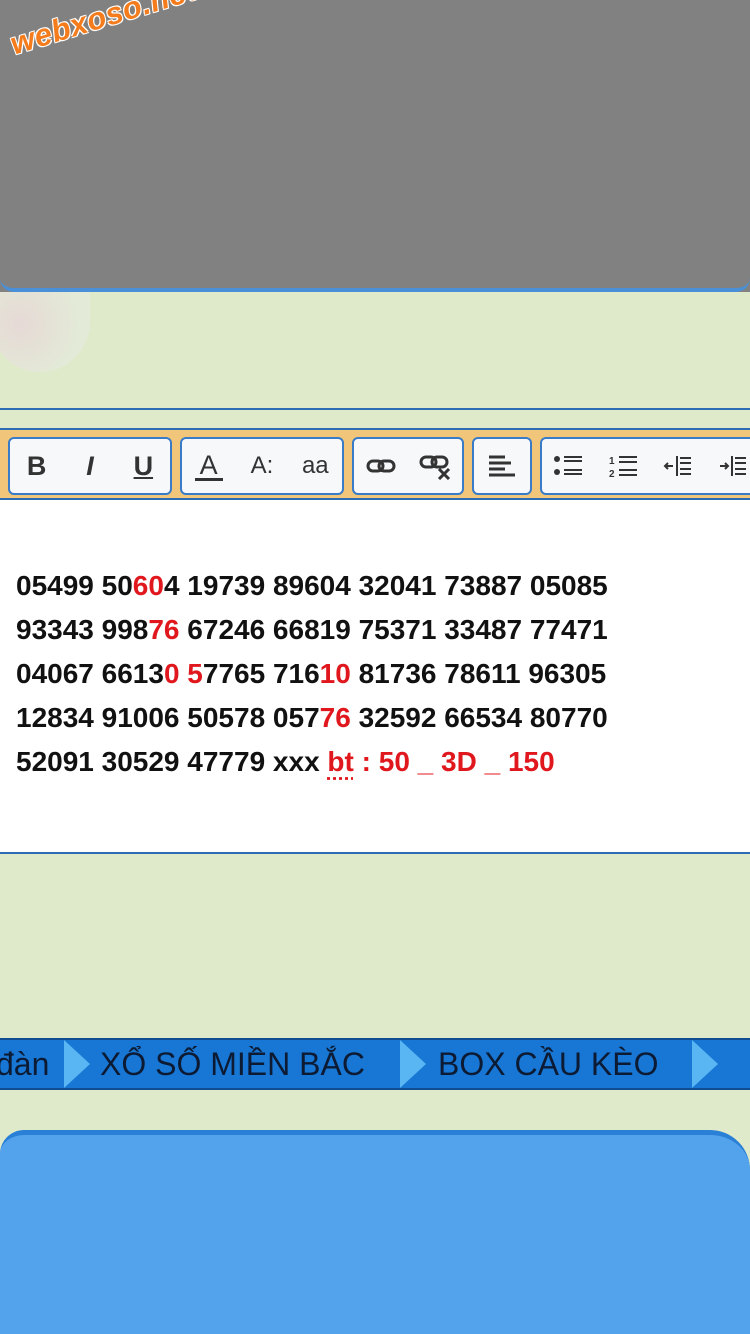 This screenshot has height=1334, width=750. I want to click on header-edge, so click(375, 285).